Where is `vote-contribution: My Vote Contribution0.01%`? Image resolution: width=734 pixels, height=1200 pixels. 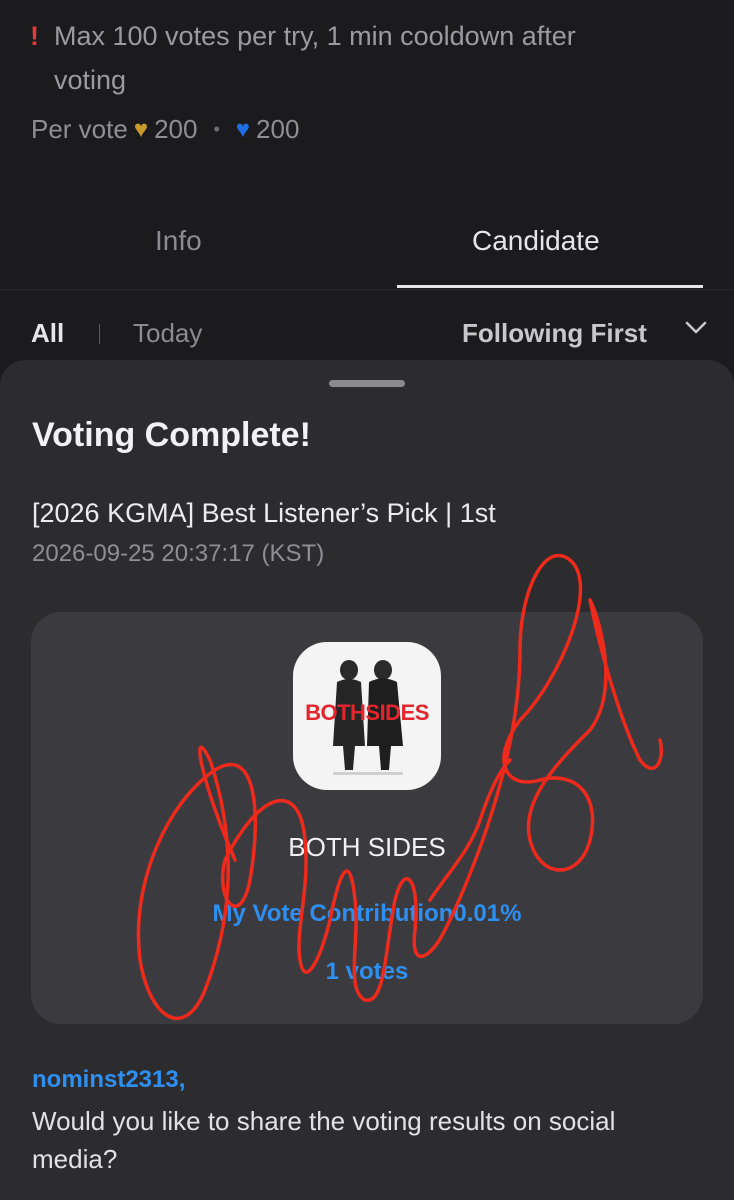
vote-contribution: My Vote Contribution0.01% is located at coordinates (367, 913).